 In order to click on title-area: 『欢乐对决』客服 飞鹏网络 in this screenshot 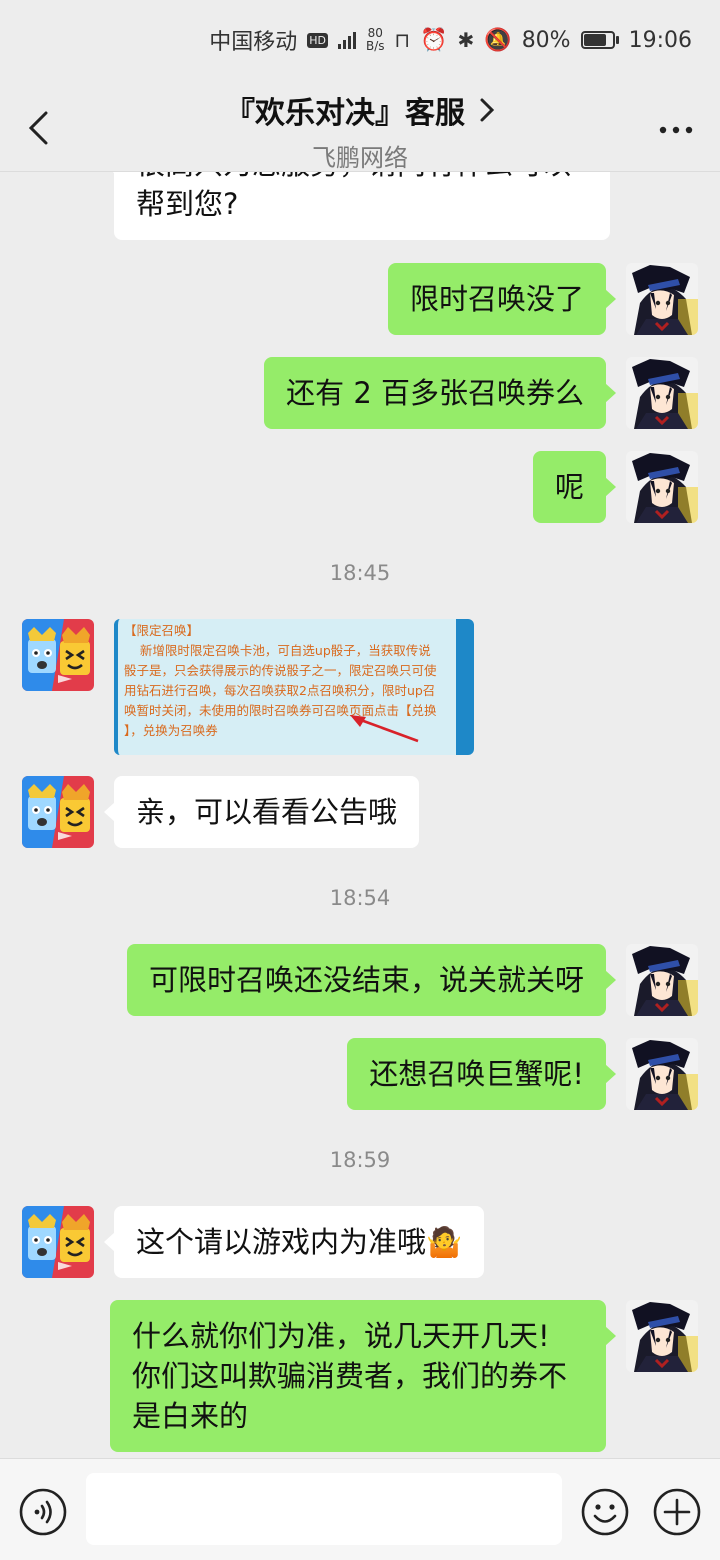, I will do `click(360, 130)`.